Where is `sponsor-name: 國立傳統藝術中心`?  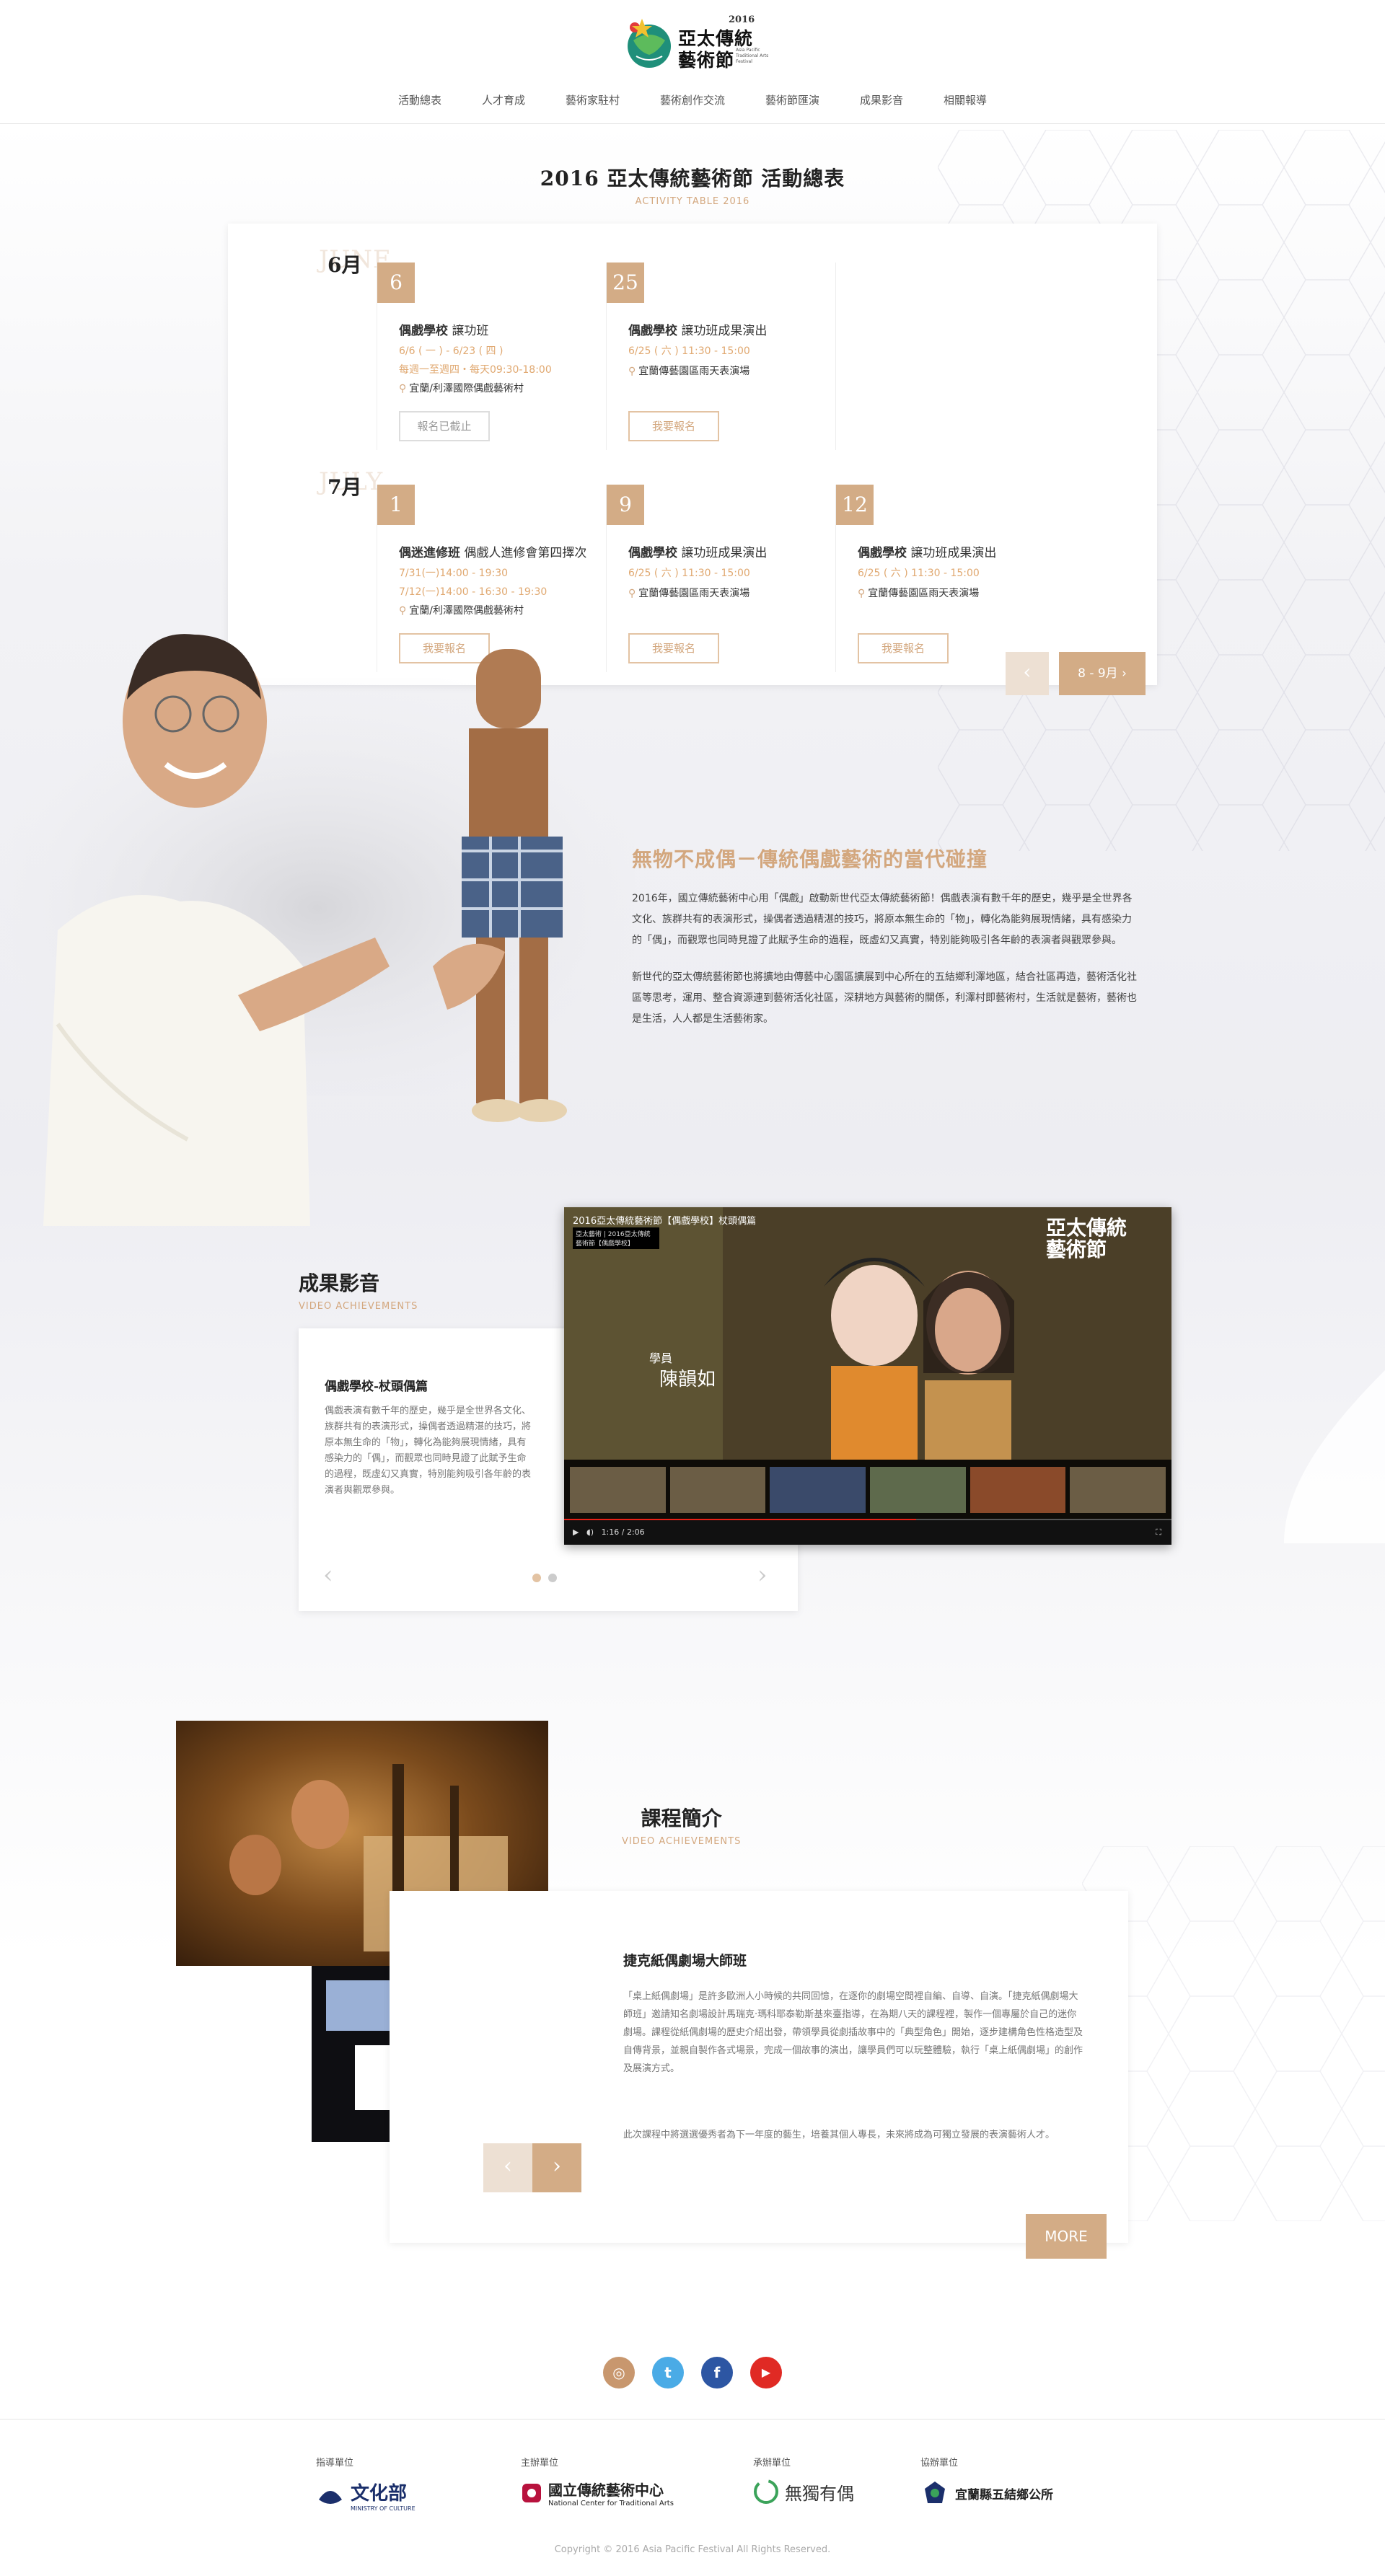 sponsor-name: 國立傳統藝術中心 is located at coordinates (606, 2490).